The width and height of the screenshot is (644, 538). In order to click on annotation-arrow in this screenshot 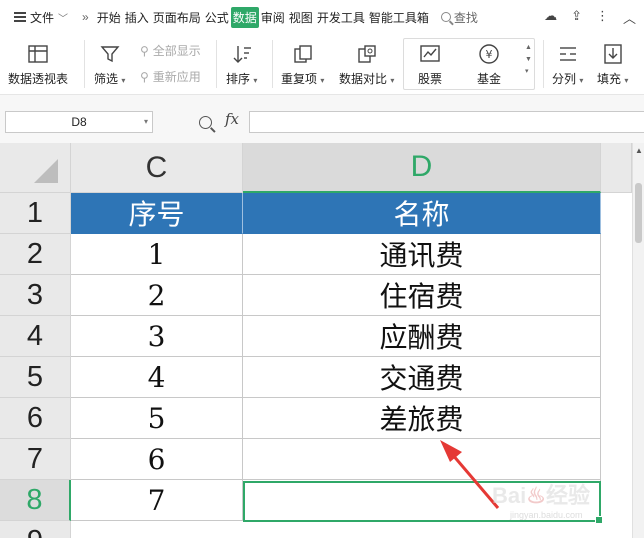, I will do `click(470, 474)`.